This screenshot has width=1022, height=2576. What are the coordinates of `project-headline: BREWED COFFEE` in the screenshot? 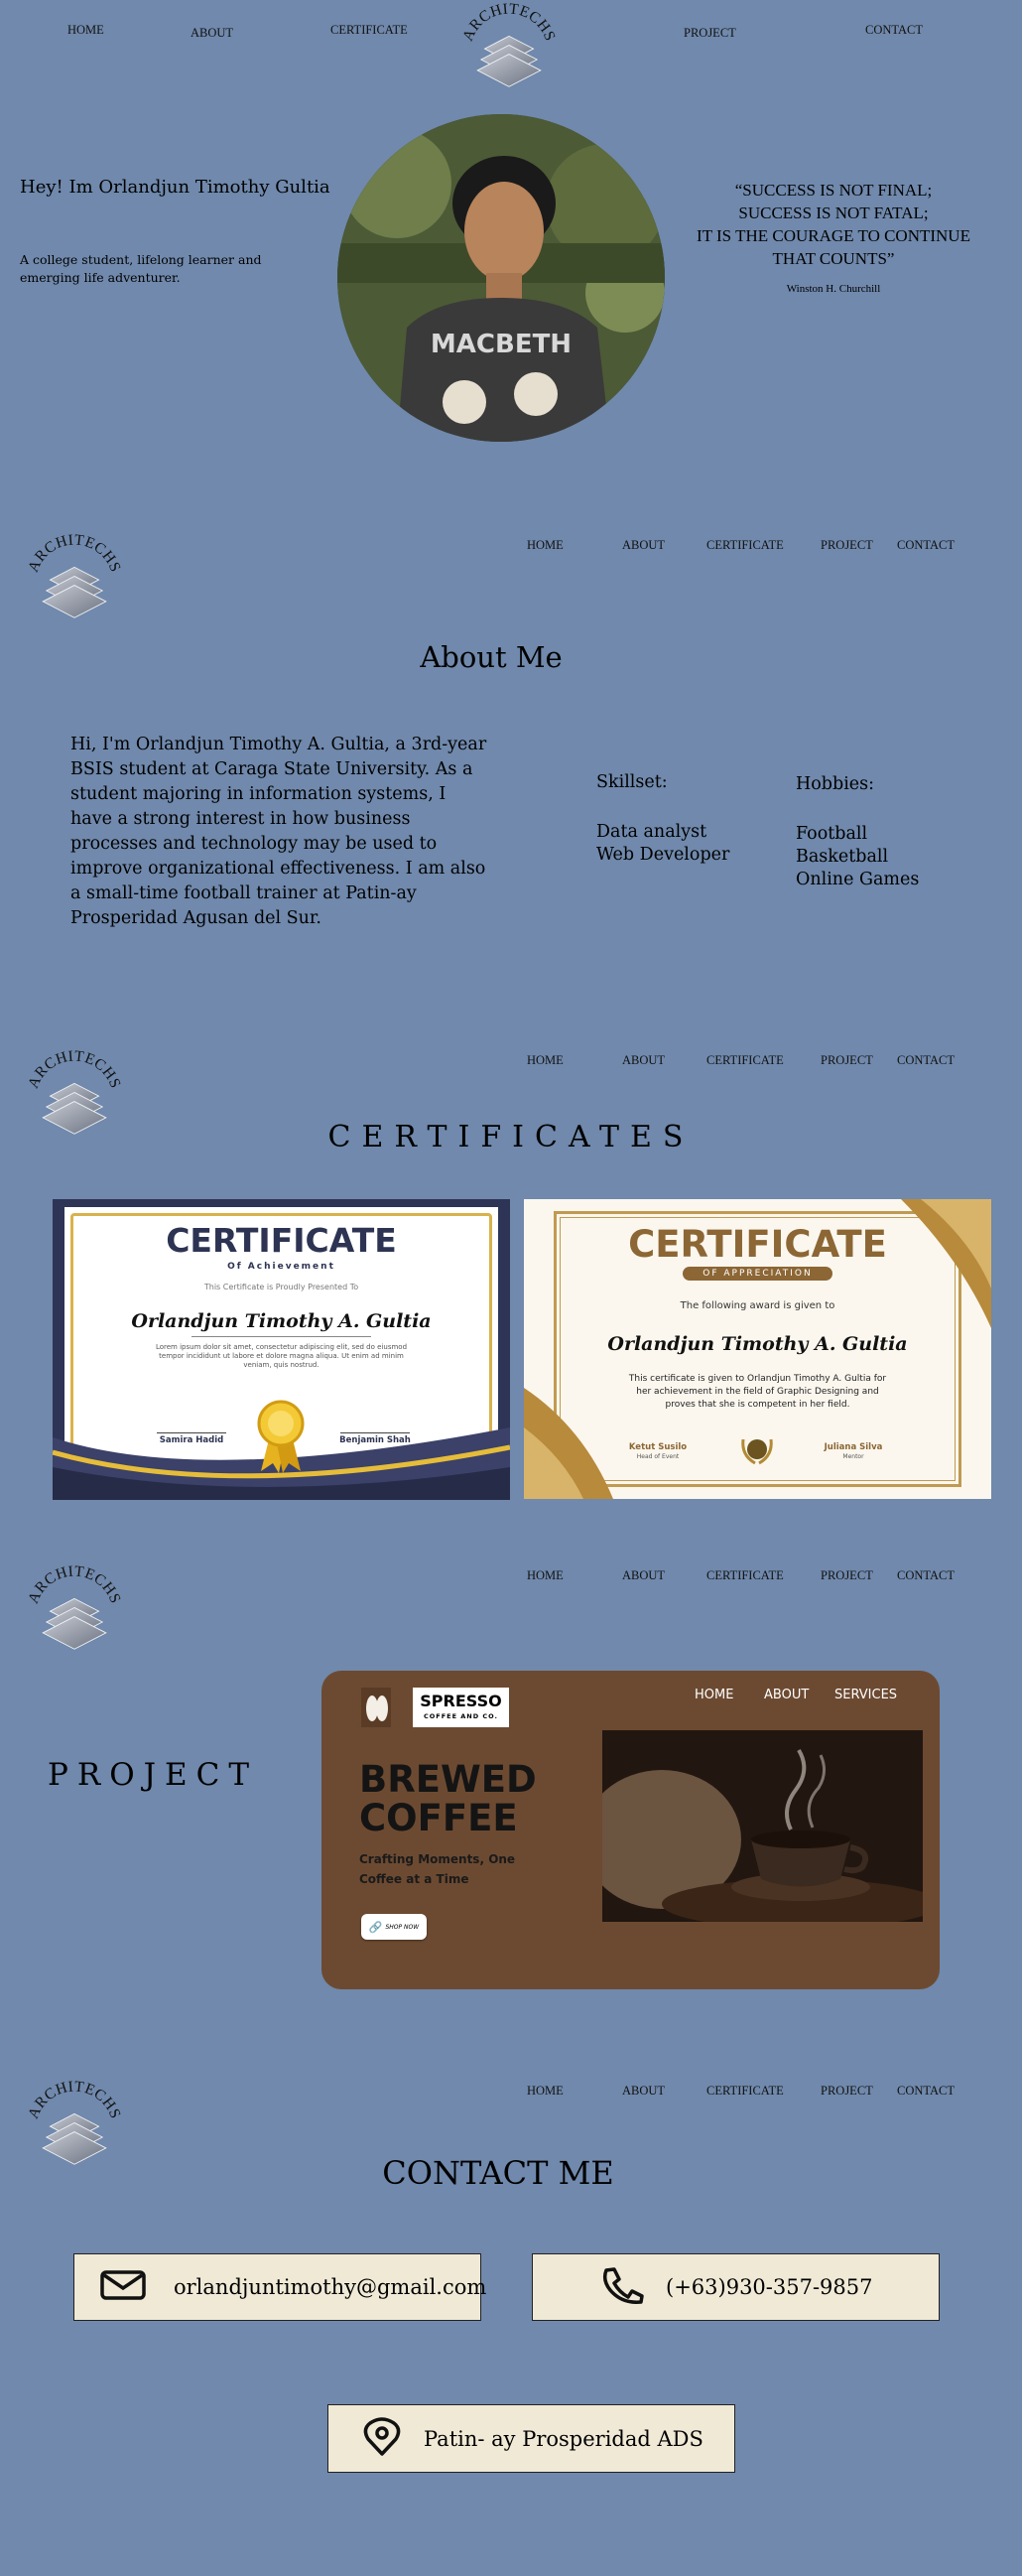 It's located at (448, 1798).